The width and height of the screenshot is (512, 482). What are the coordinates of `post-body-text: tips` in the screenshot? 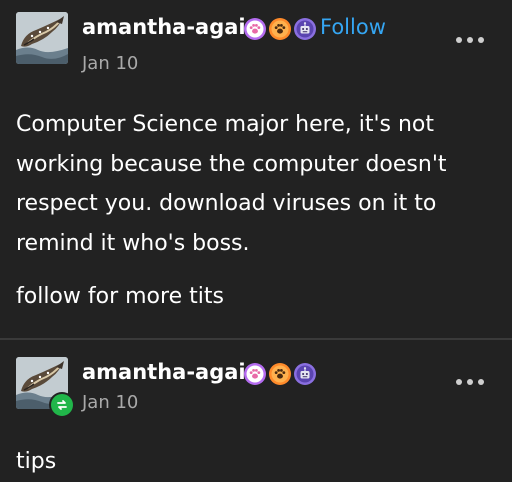 It's located at (36, 461).